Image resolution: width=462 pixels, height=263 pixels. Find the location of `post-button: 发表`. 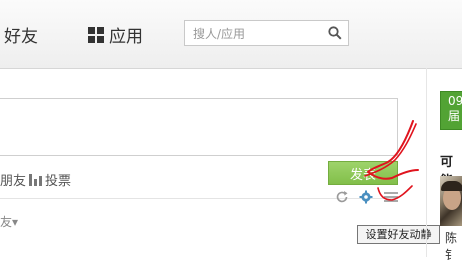

post-button: 发表 is located at coordinates (363, 173).